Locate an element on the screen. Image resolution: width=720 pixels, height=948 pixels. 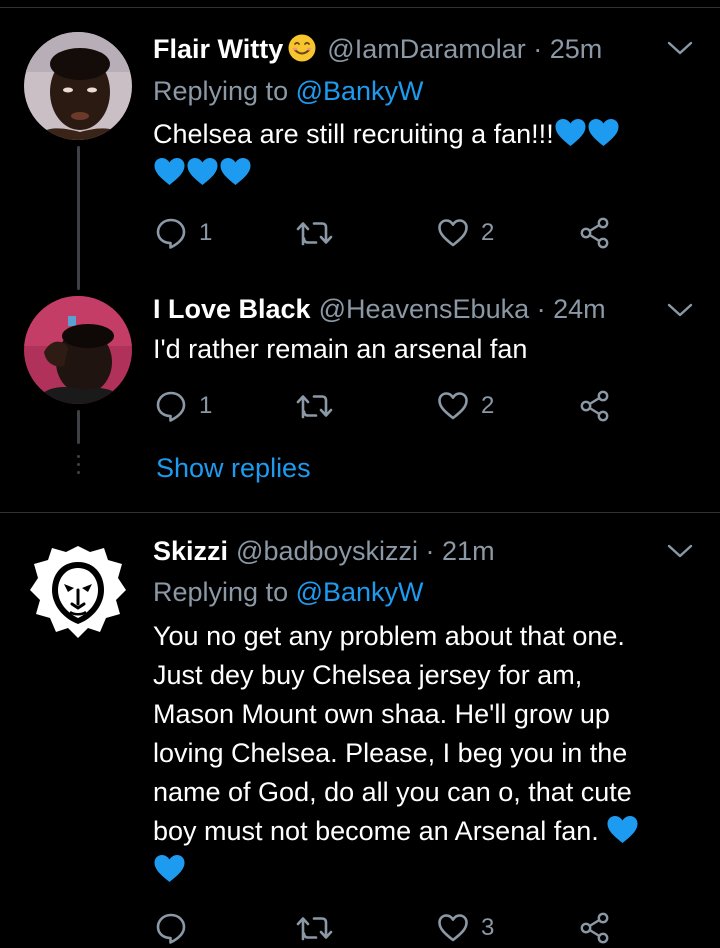
display-name: Flair Witty is located at coordinates (218, 49).